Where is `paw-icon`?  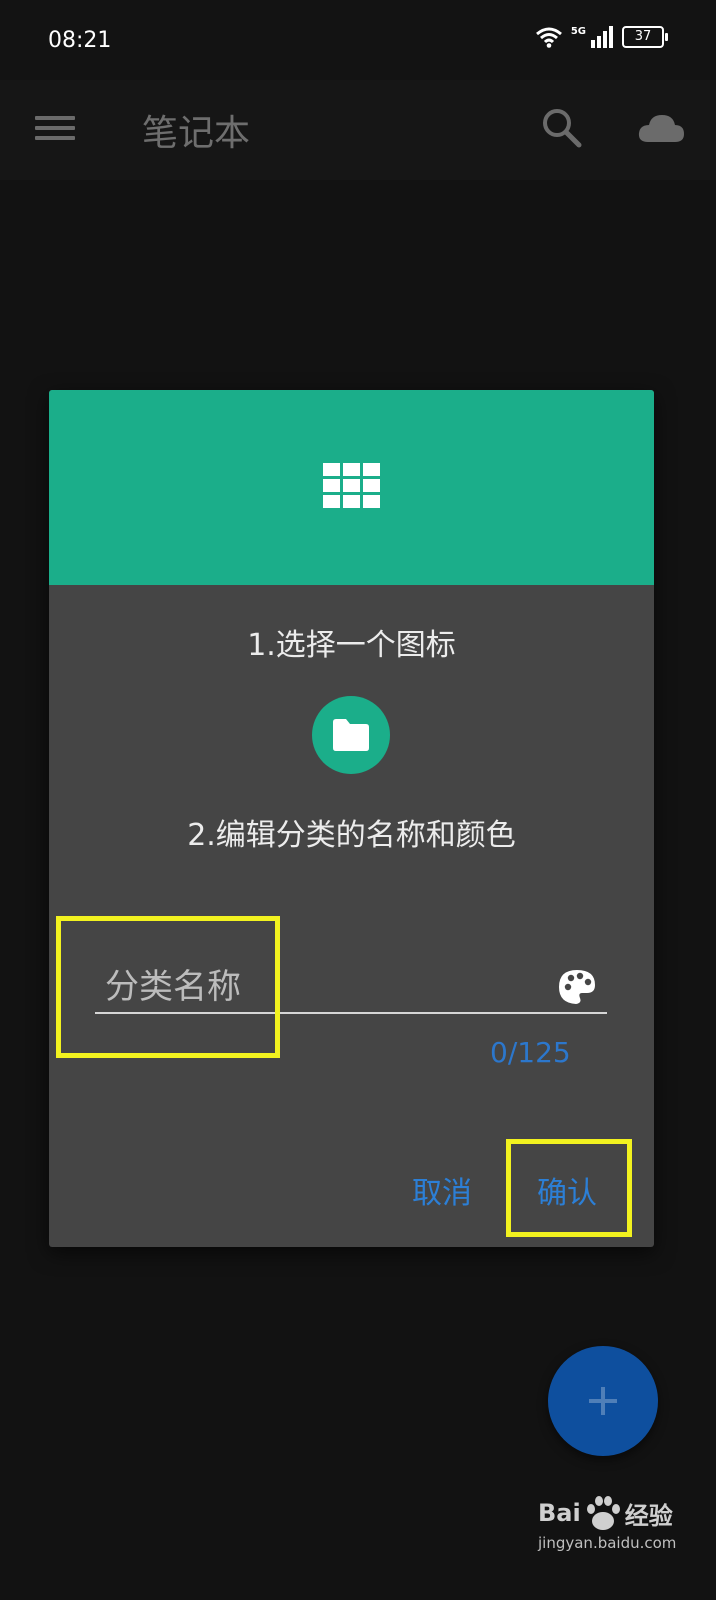 paw-icon is located at coordinates (603, 1513).